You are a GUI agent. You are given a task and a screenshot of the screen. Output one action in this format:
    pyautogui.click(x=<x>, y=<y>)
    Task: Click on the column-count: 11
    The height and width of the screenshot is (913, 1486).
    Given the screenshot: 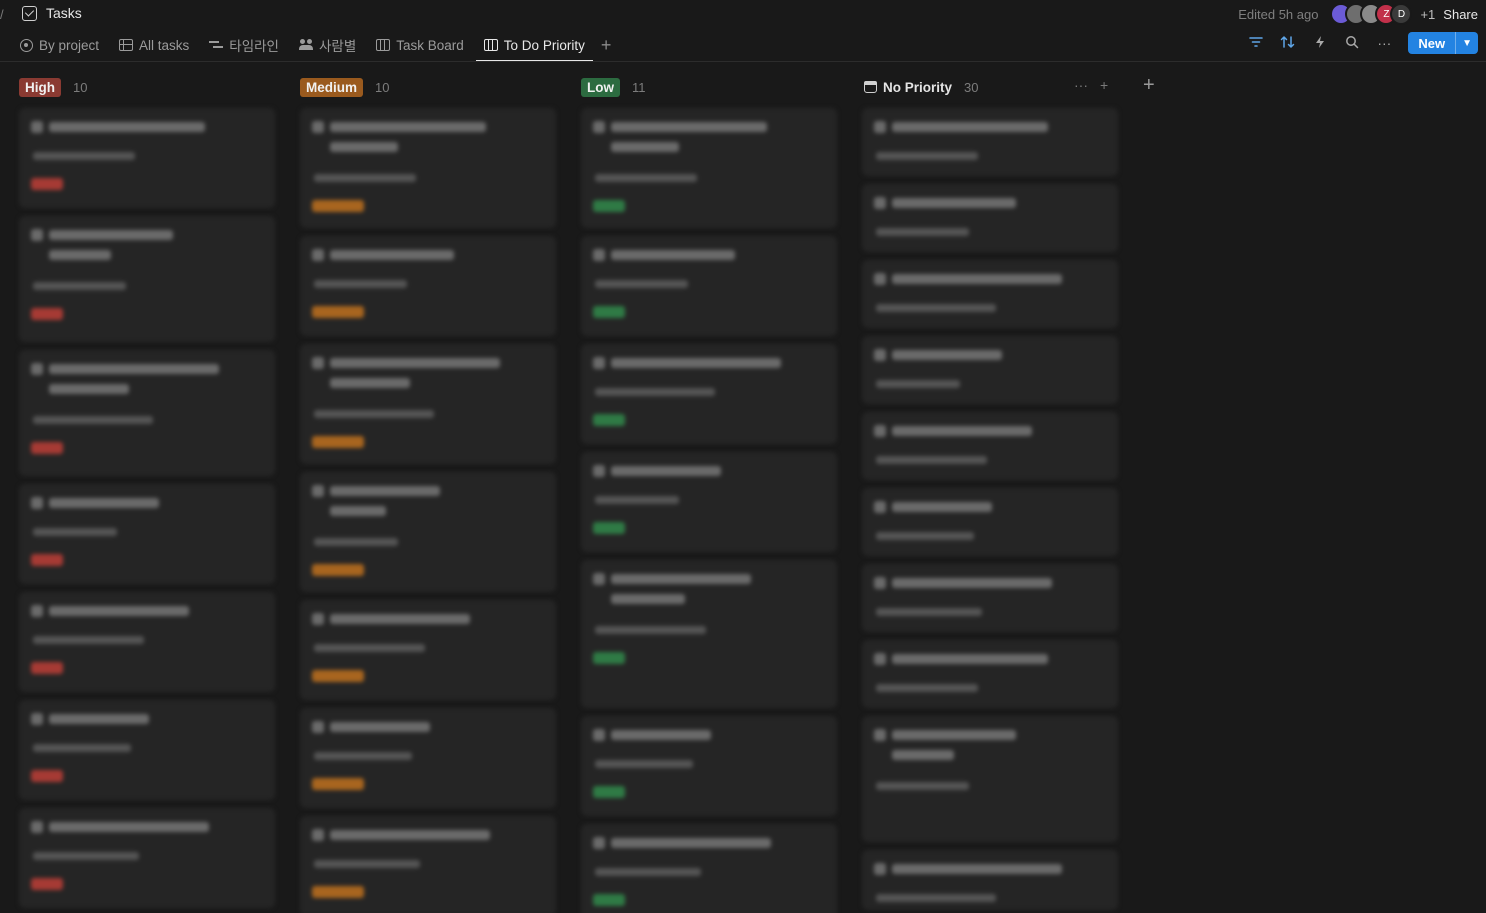 What is the action you would take?
    pyautogui.click(x=639, y=87)
    